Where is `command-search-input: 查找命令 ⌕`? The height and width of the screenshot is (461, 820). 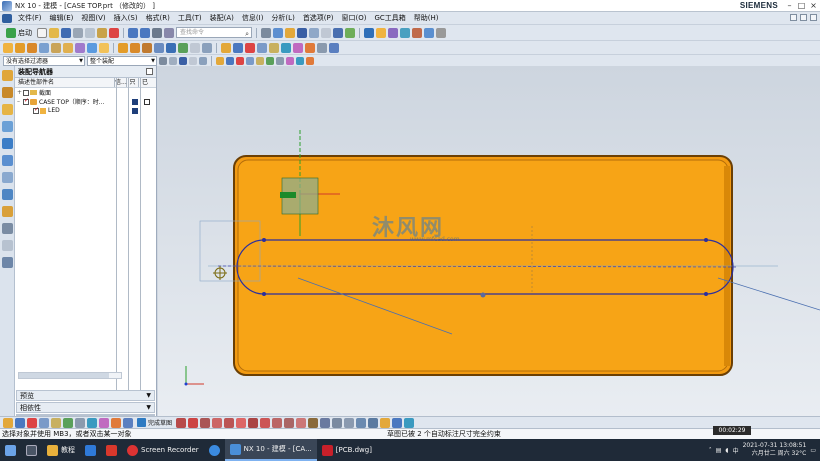 command-search-input: 查找命令 ⌕ is located at coordinates (214, 32).